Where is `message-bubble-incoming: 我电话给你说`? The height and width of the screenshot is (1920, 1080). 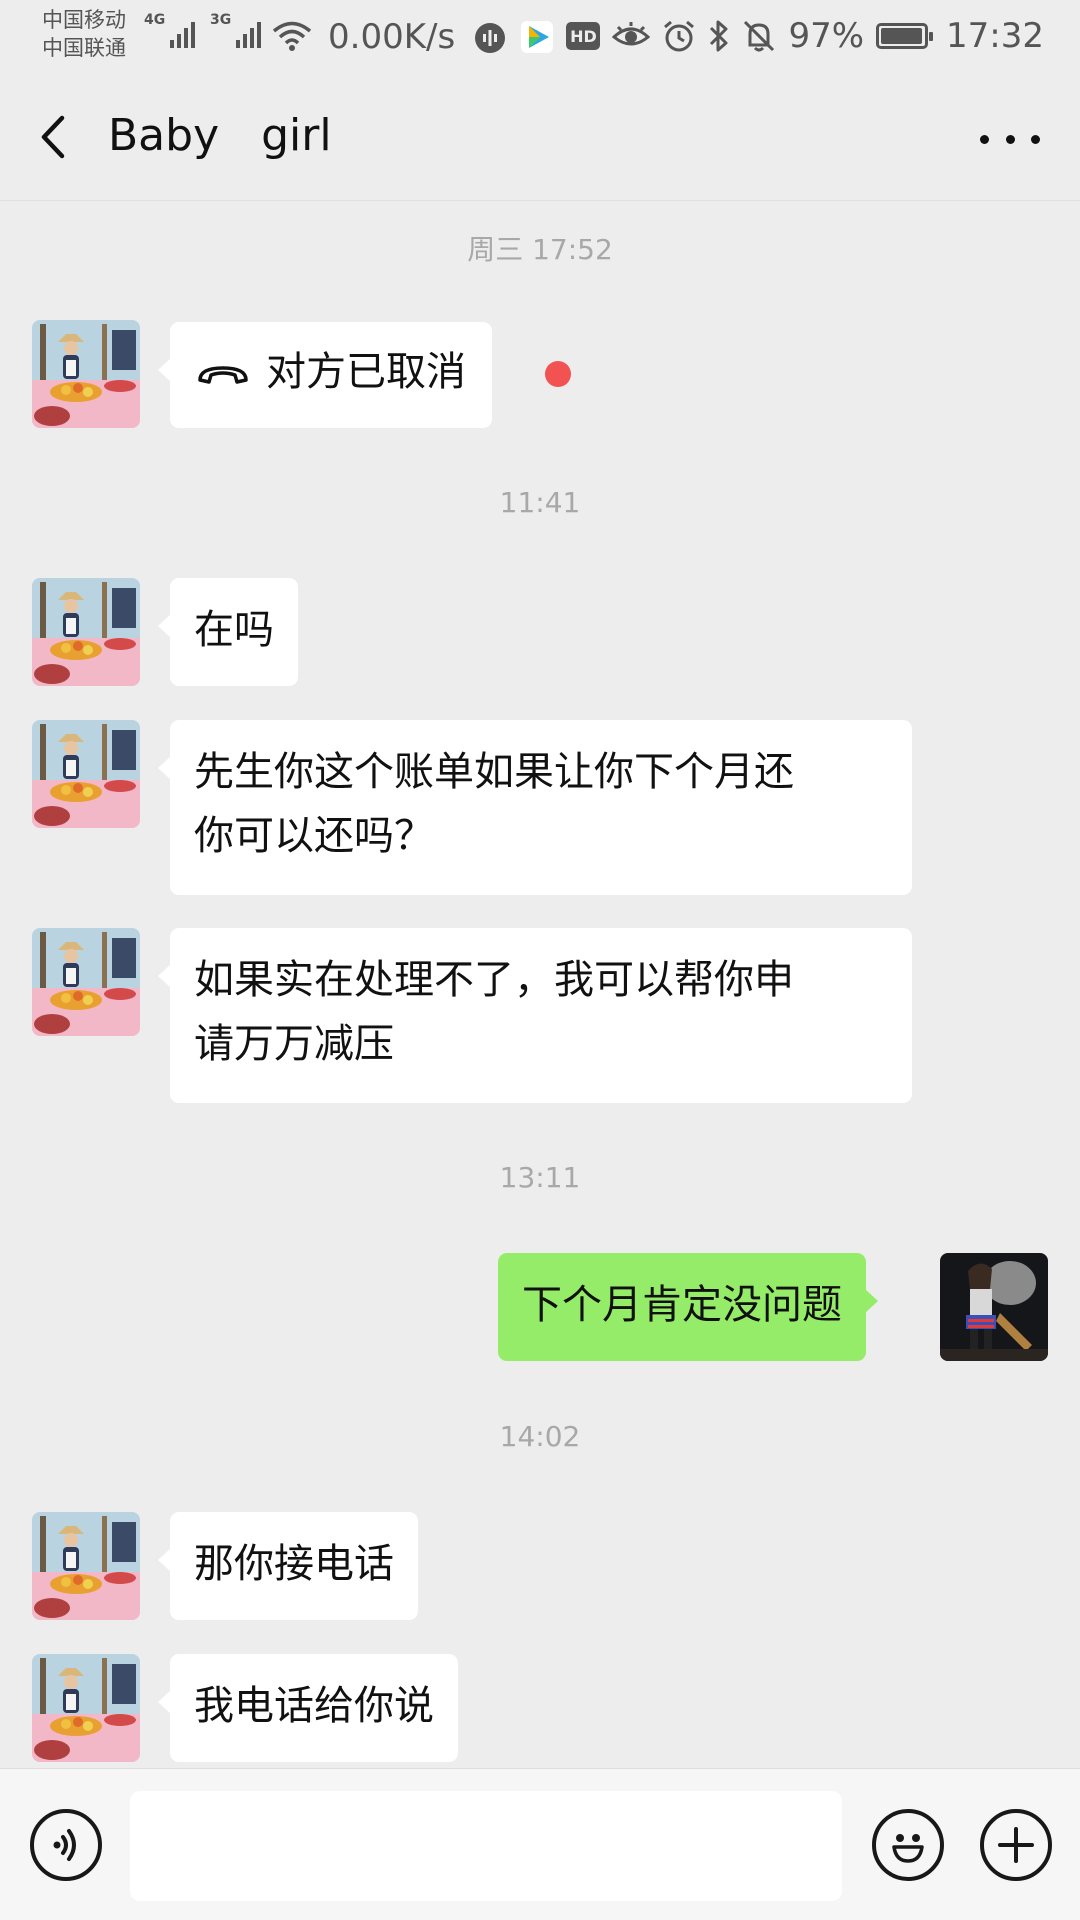
message-bubble-incoming: 我电话给你说 is located at coordinates (308, 1708).